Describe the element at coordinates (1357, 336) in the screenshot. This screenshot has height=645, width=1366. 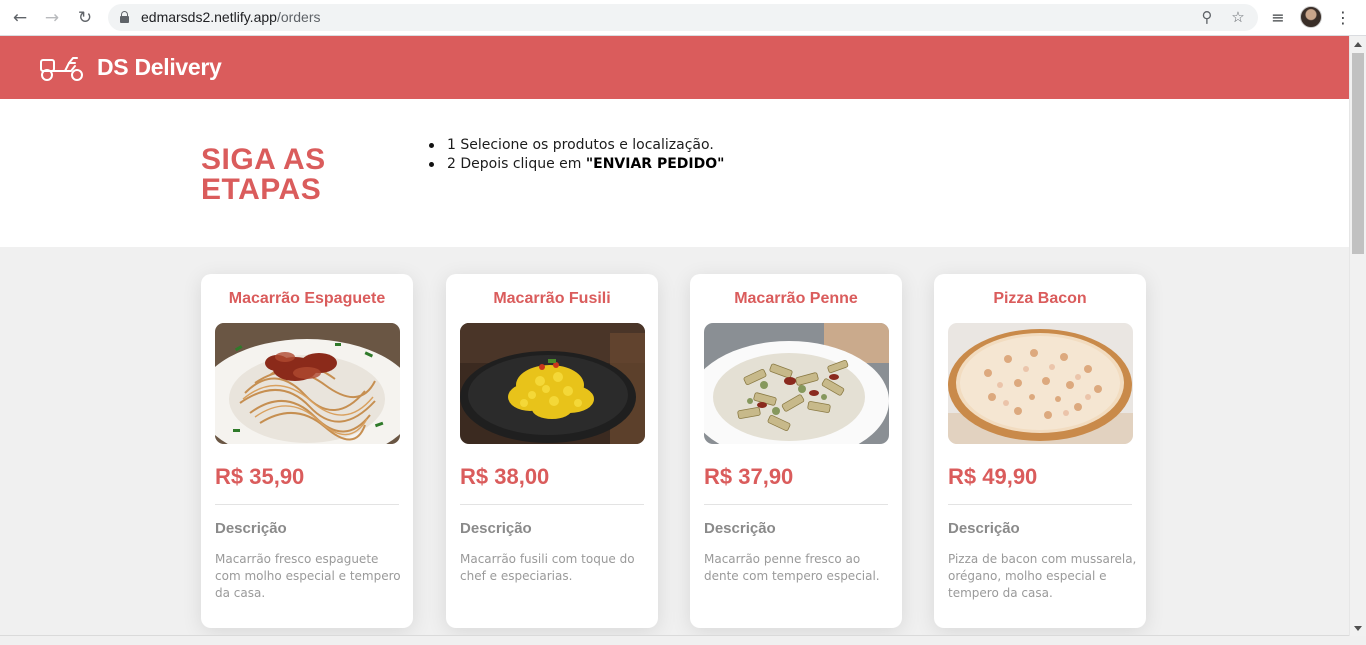
I see `page-scrollbar` at that location.